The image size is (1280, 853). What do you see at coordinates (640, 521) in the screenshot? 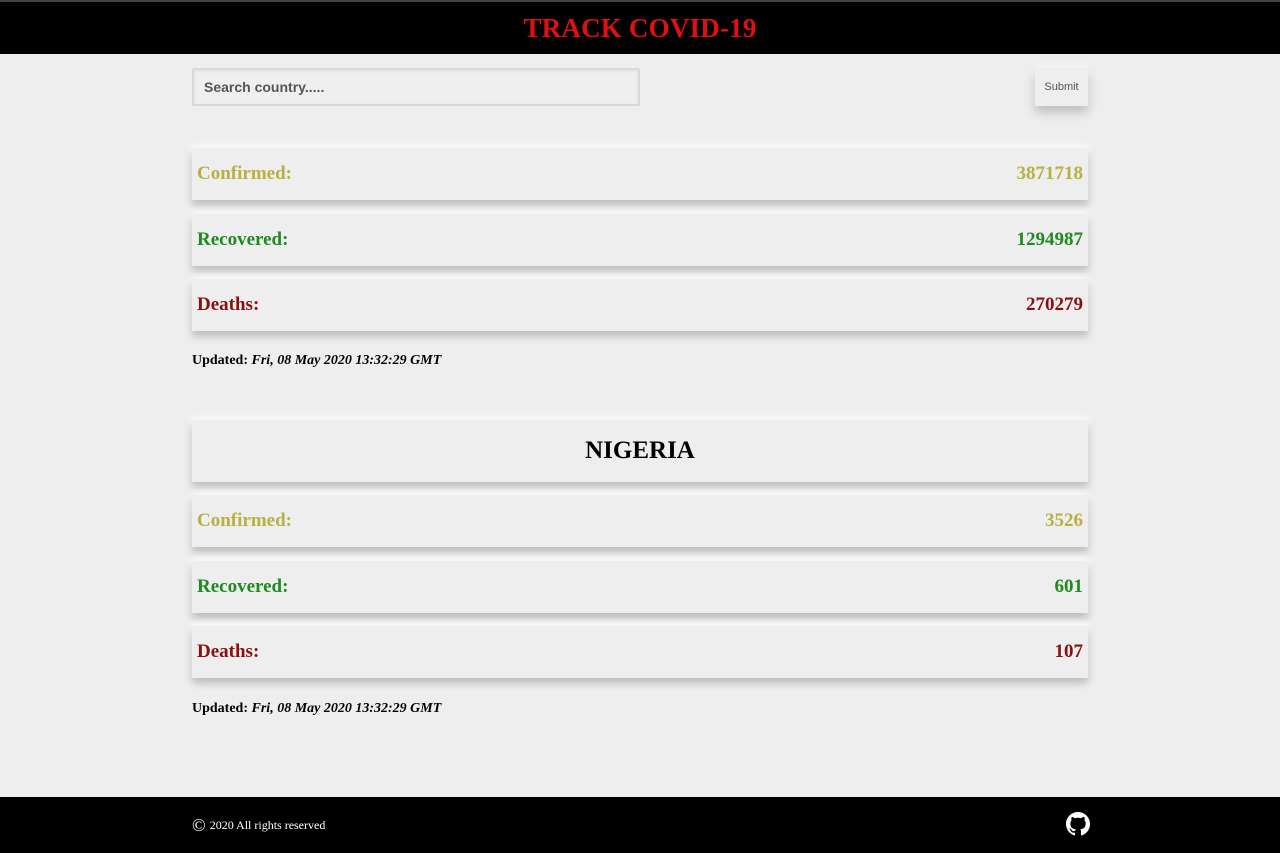
I see `country-confirmed-panel: Confirmed: 3526` at bounding box center [640, 521].